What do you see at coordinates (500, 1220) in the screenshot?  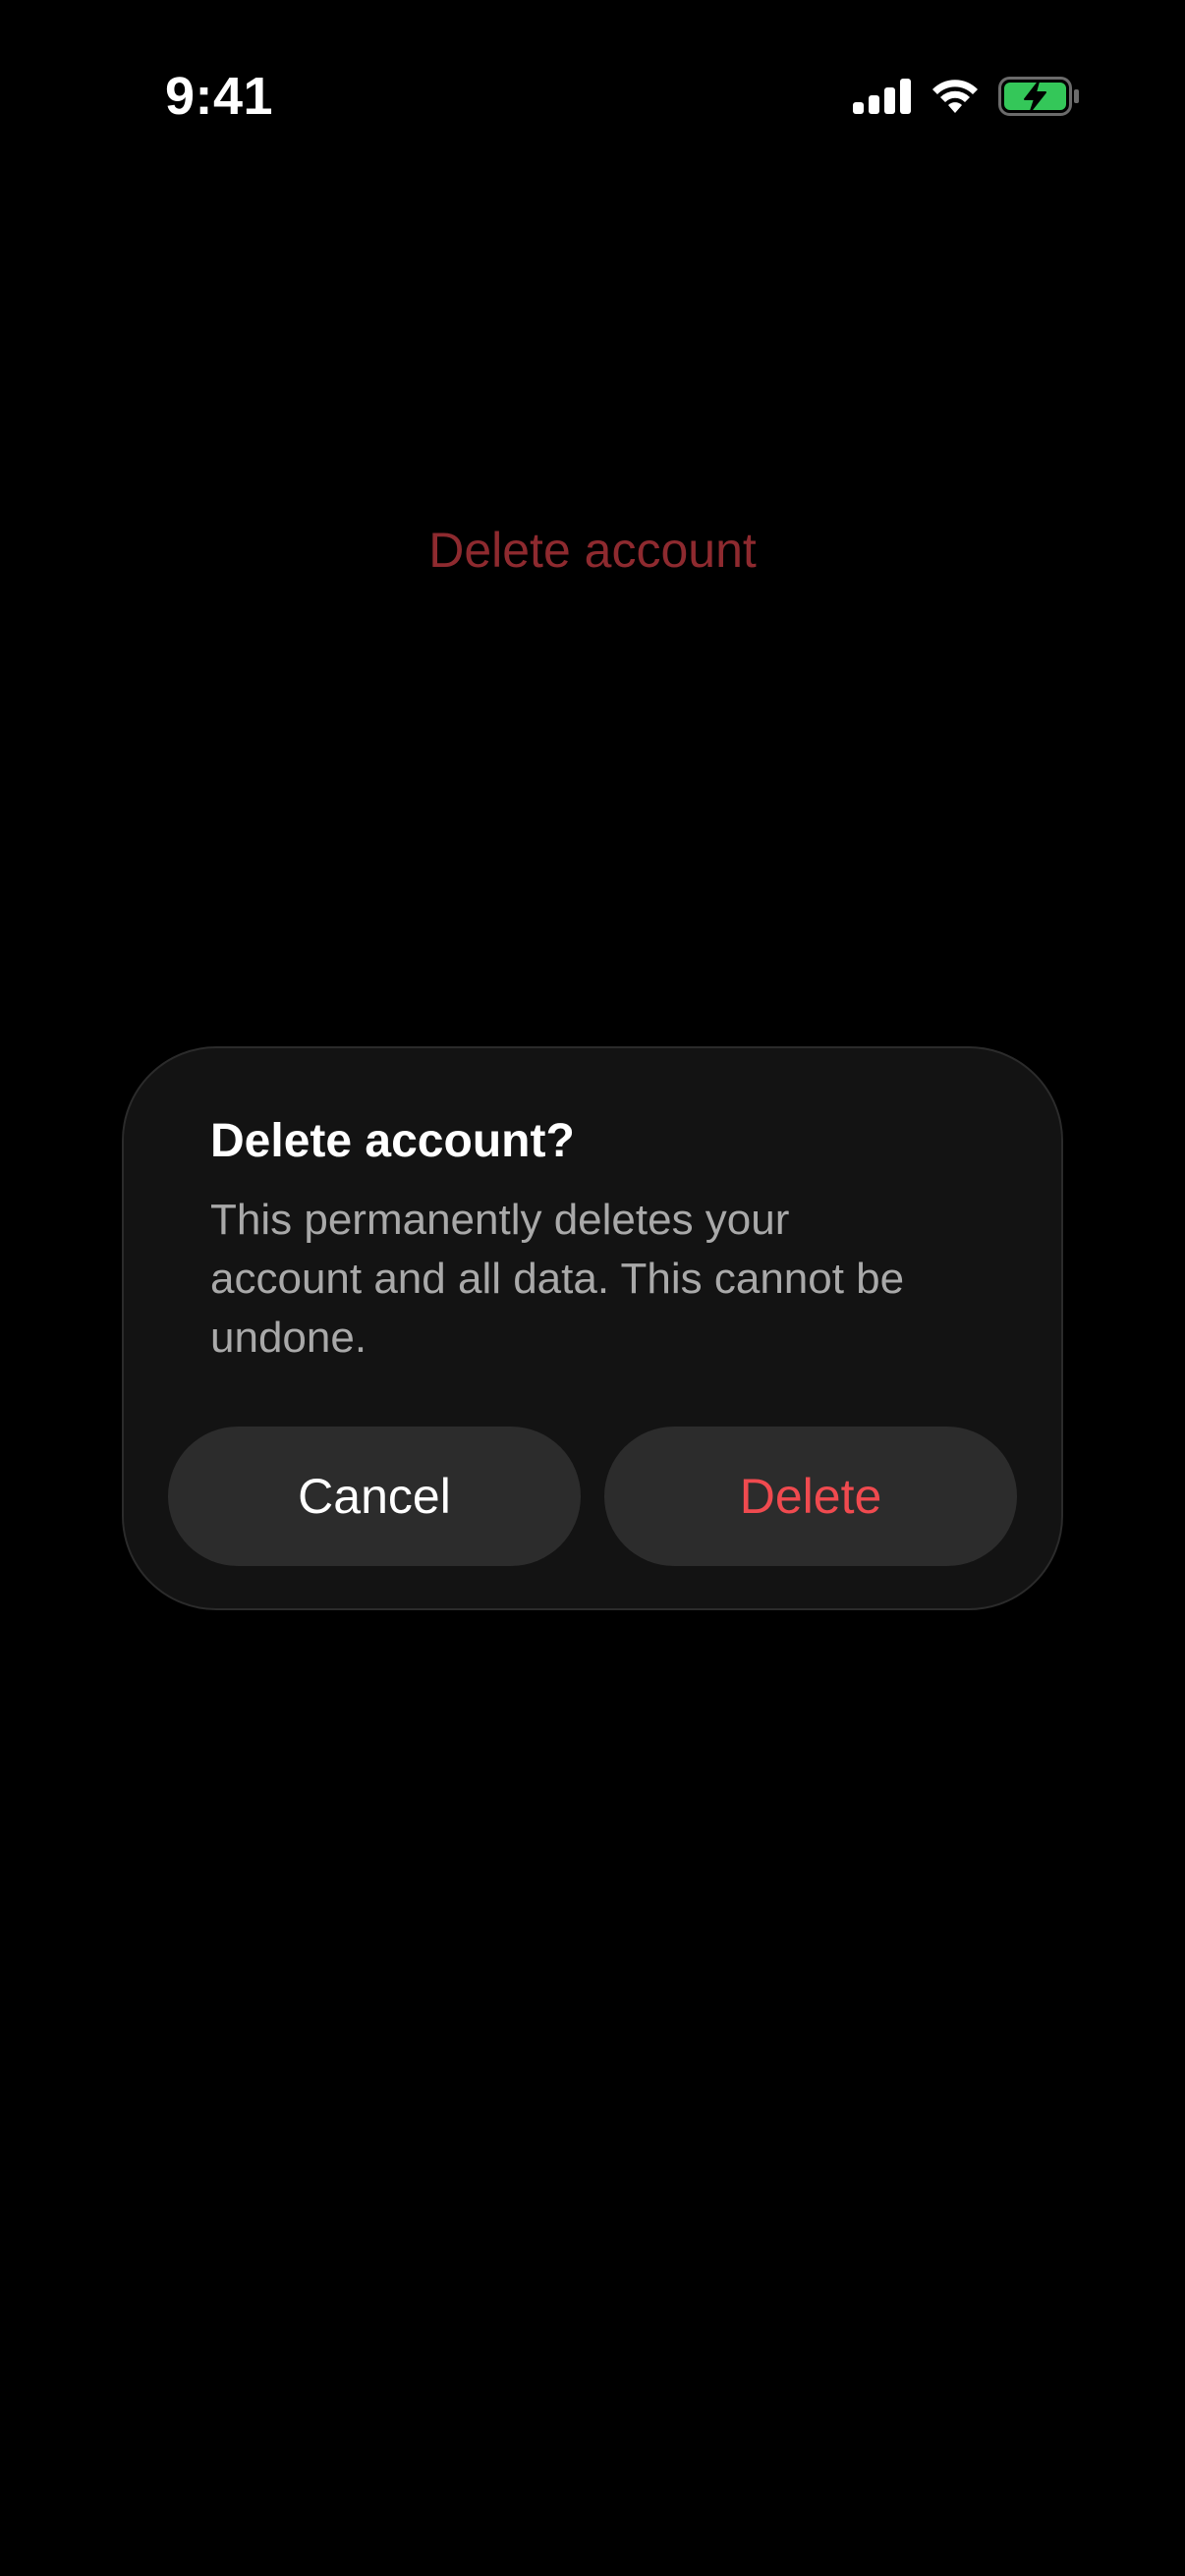 I see `dialog-message-line: This permanently deletes your` at bounding box center [500, 1220].